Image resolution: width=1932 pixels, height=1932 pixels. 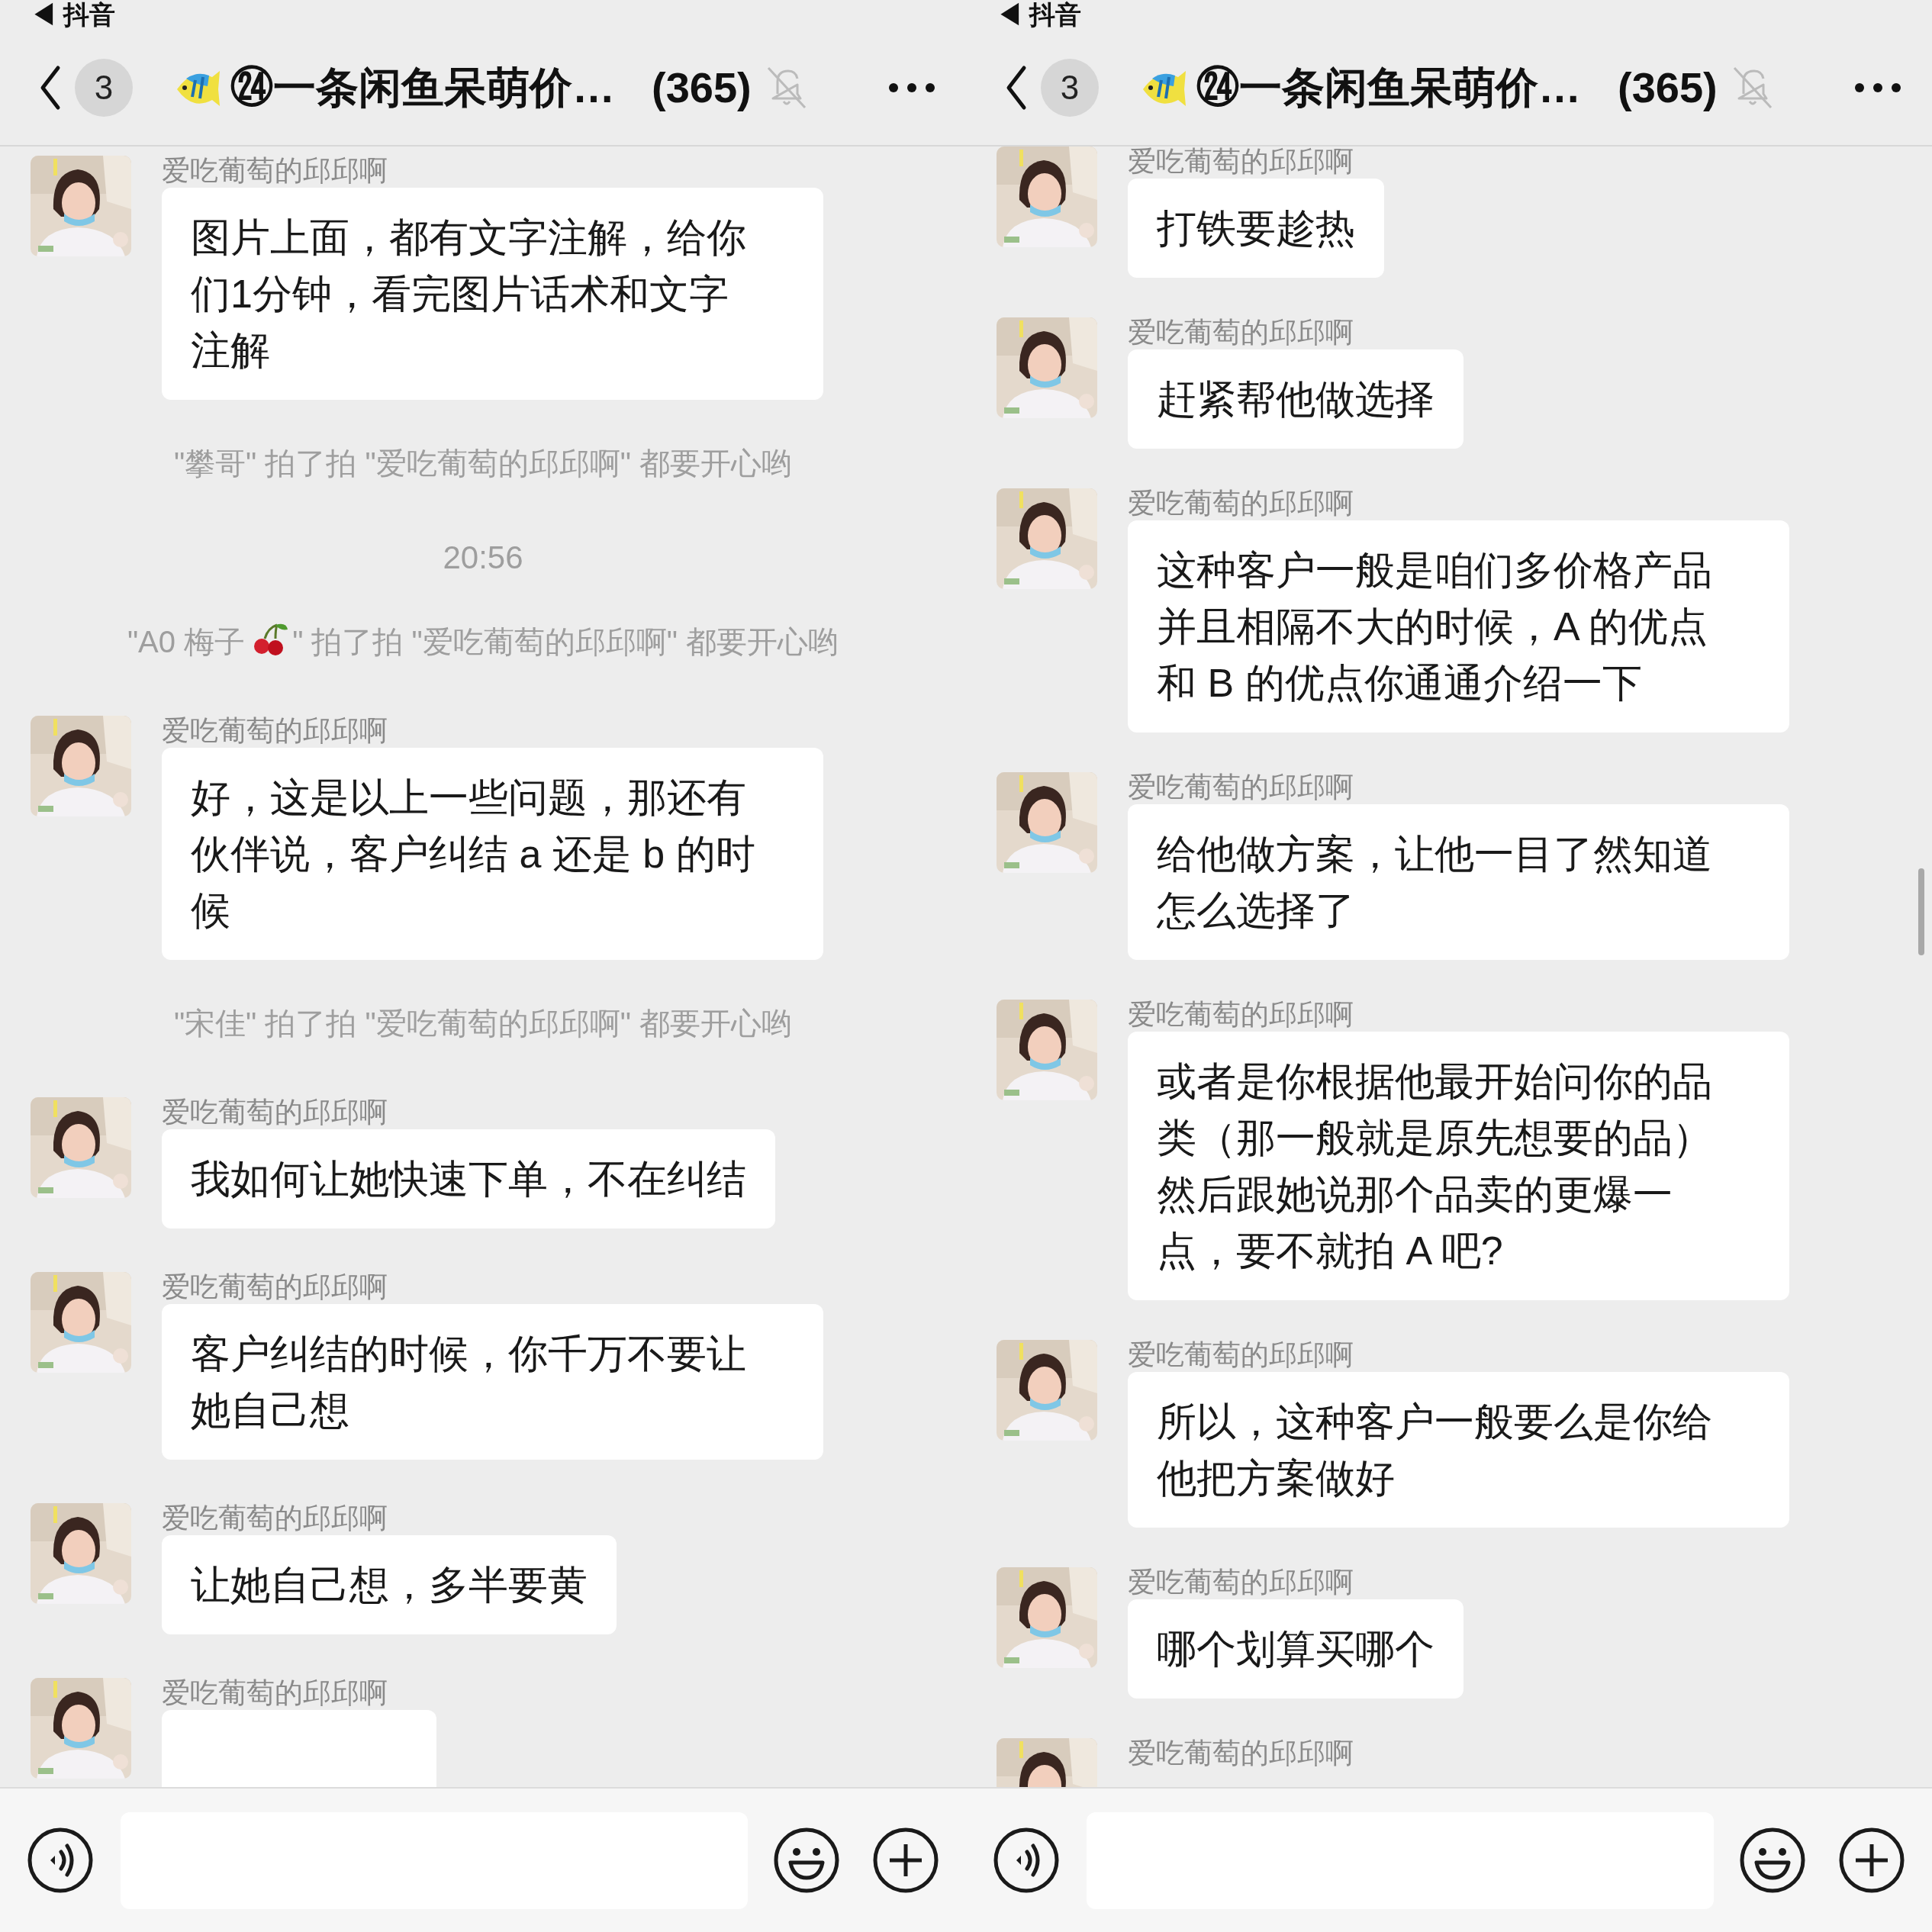 What do you see at coordinates (483, 1023) in the screenshot?
I see `system-notice: "宋佳" 拍了拍 "爱吃葡萄的邱邱啊" 都要开心哟` at bounding box center [483, 1023].